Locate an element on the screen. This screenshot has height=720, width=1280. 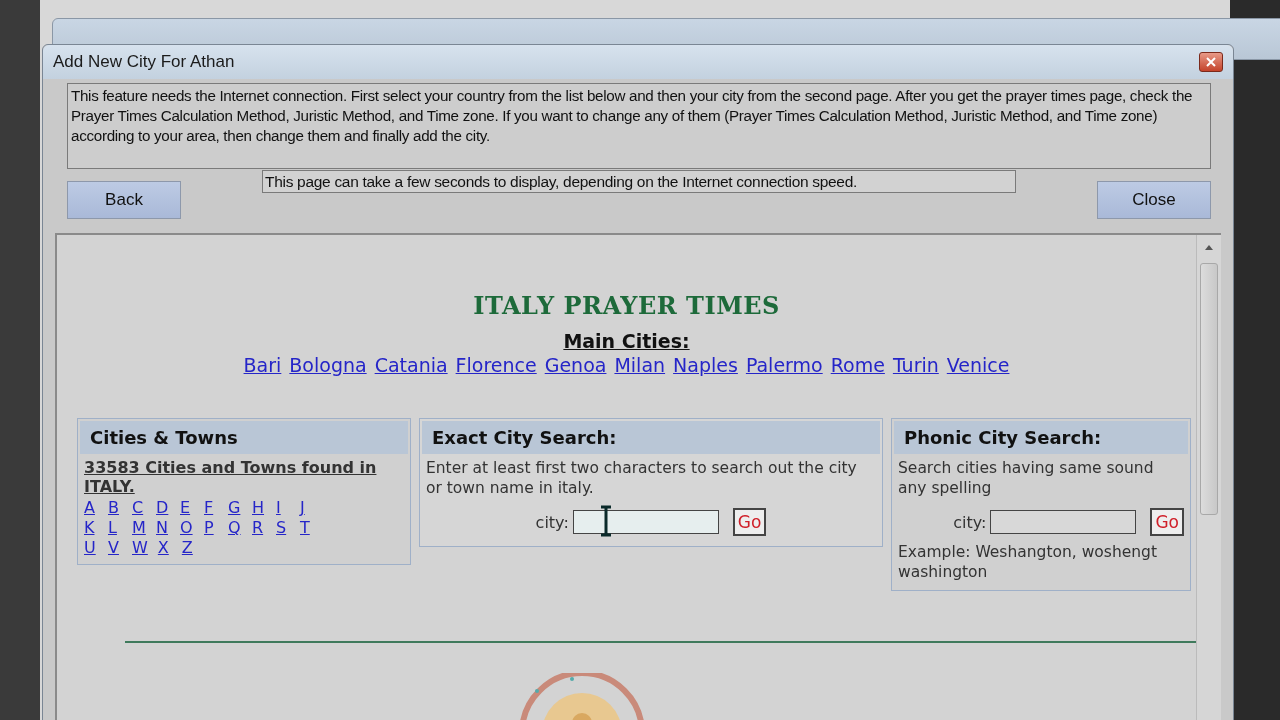
description-text: This feature needs the Internet connection. First select your country from the list below and then your city from the second page. After you get the prayer times page, check the Prayer Times Calculation Method, Juristic Method, and Time zone. If you want to change any of them (Prayer Times Calculation Method, Juristic Method, and Time zone) according to your area, then change them and finally add the city. is located at coordinates (639, 126).